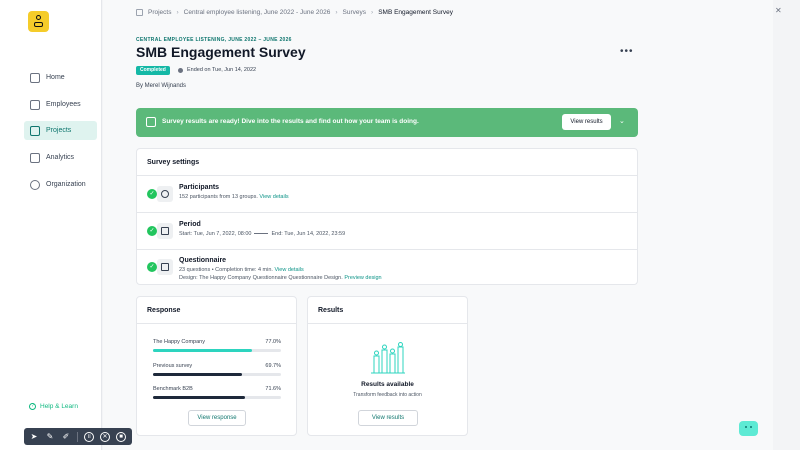  I want to click on response-item-percent: 77.0%, so click(273, 342).